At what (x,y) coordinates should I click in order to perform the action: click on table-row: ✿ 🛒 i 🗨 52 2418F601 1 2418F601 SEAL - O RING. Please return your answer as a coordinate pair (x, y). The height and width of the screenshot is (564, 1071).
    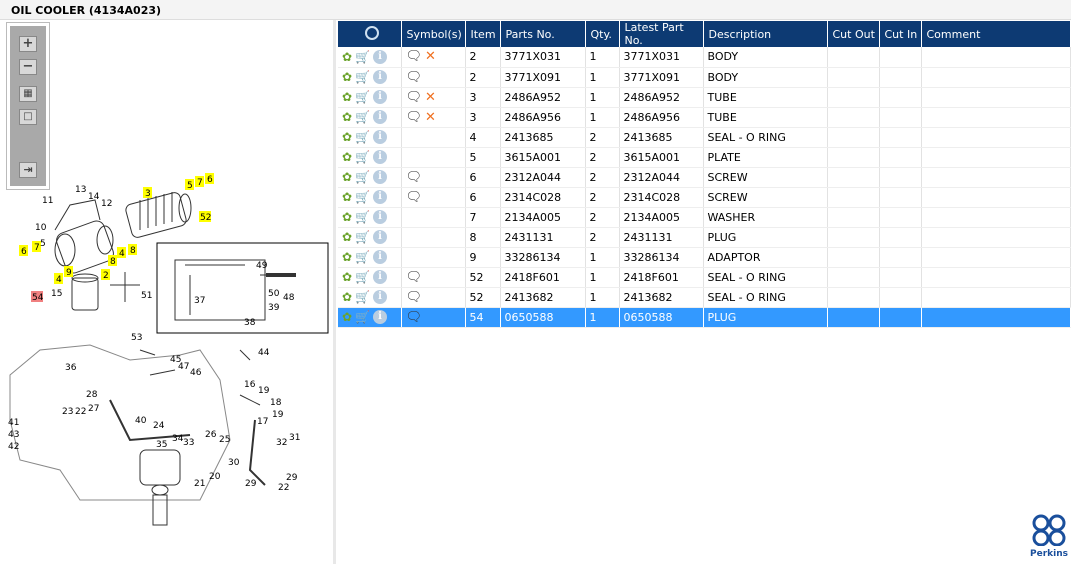
    Looking at the image, I should click on (704, 277).